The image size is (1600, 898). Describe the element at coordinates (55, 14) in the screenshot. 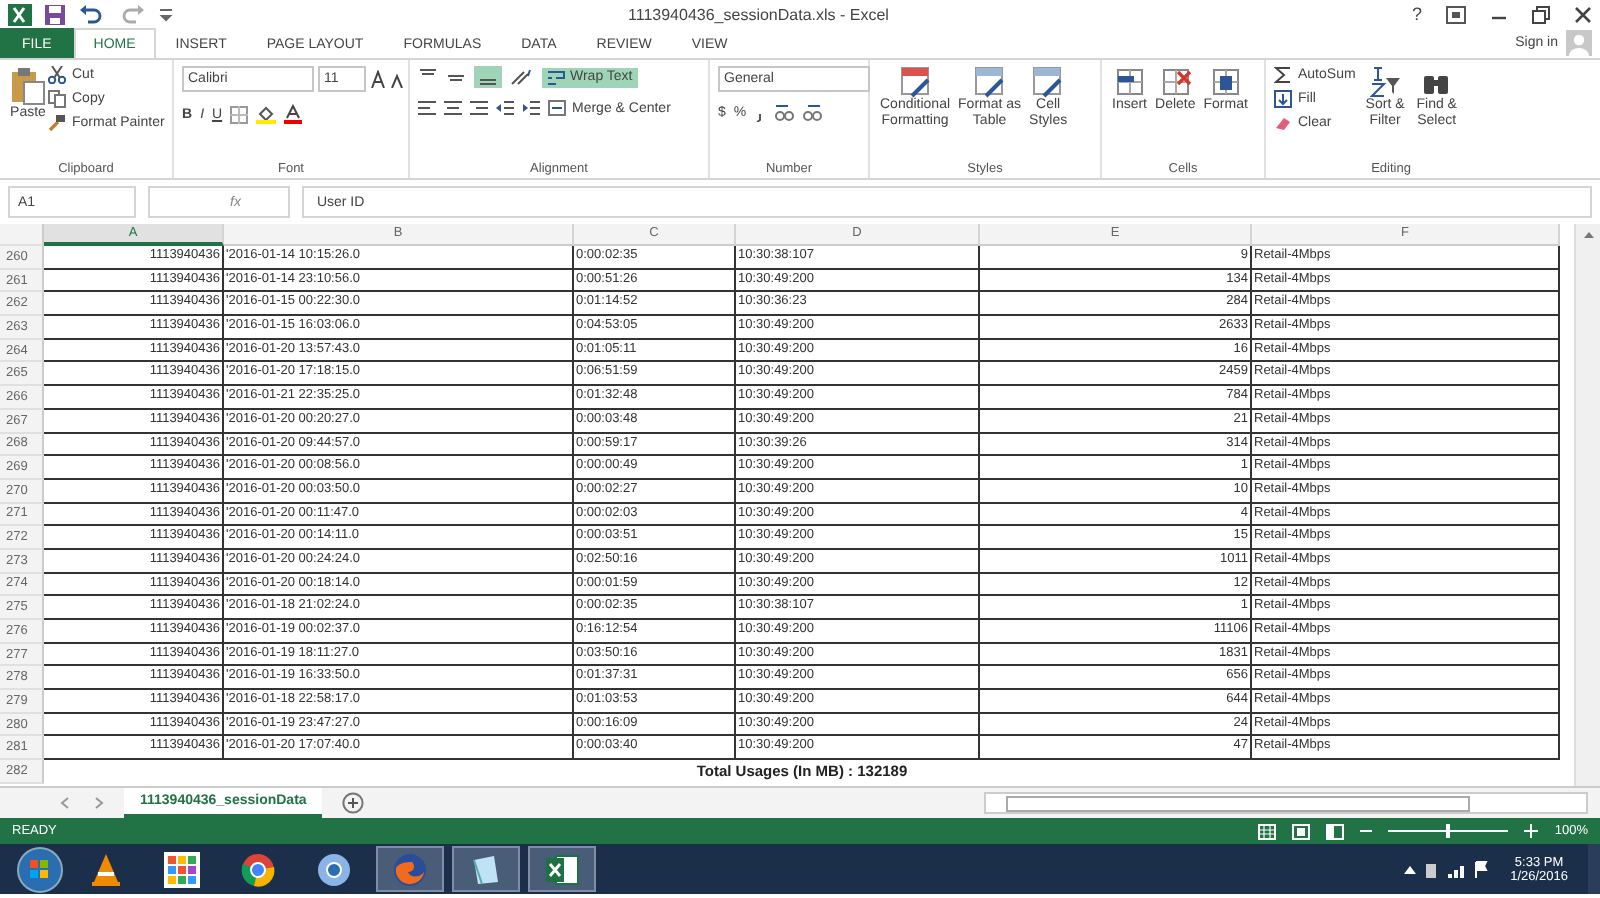

I see `save-icon` at that location.